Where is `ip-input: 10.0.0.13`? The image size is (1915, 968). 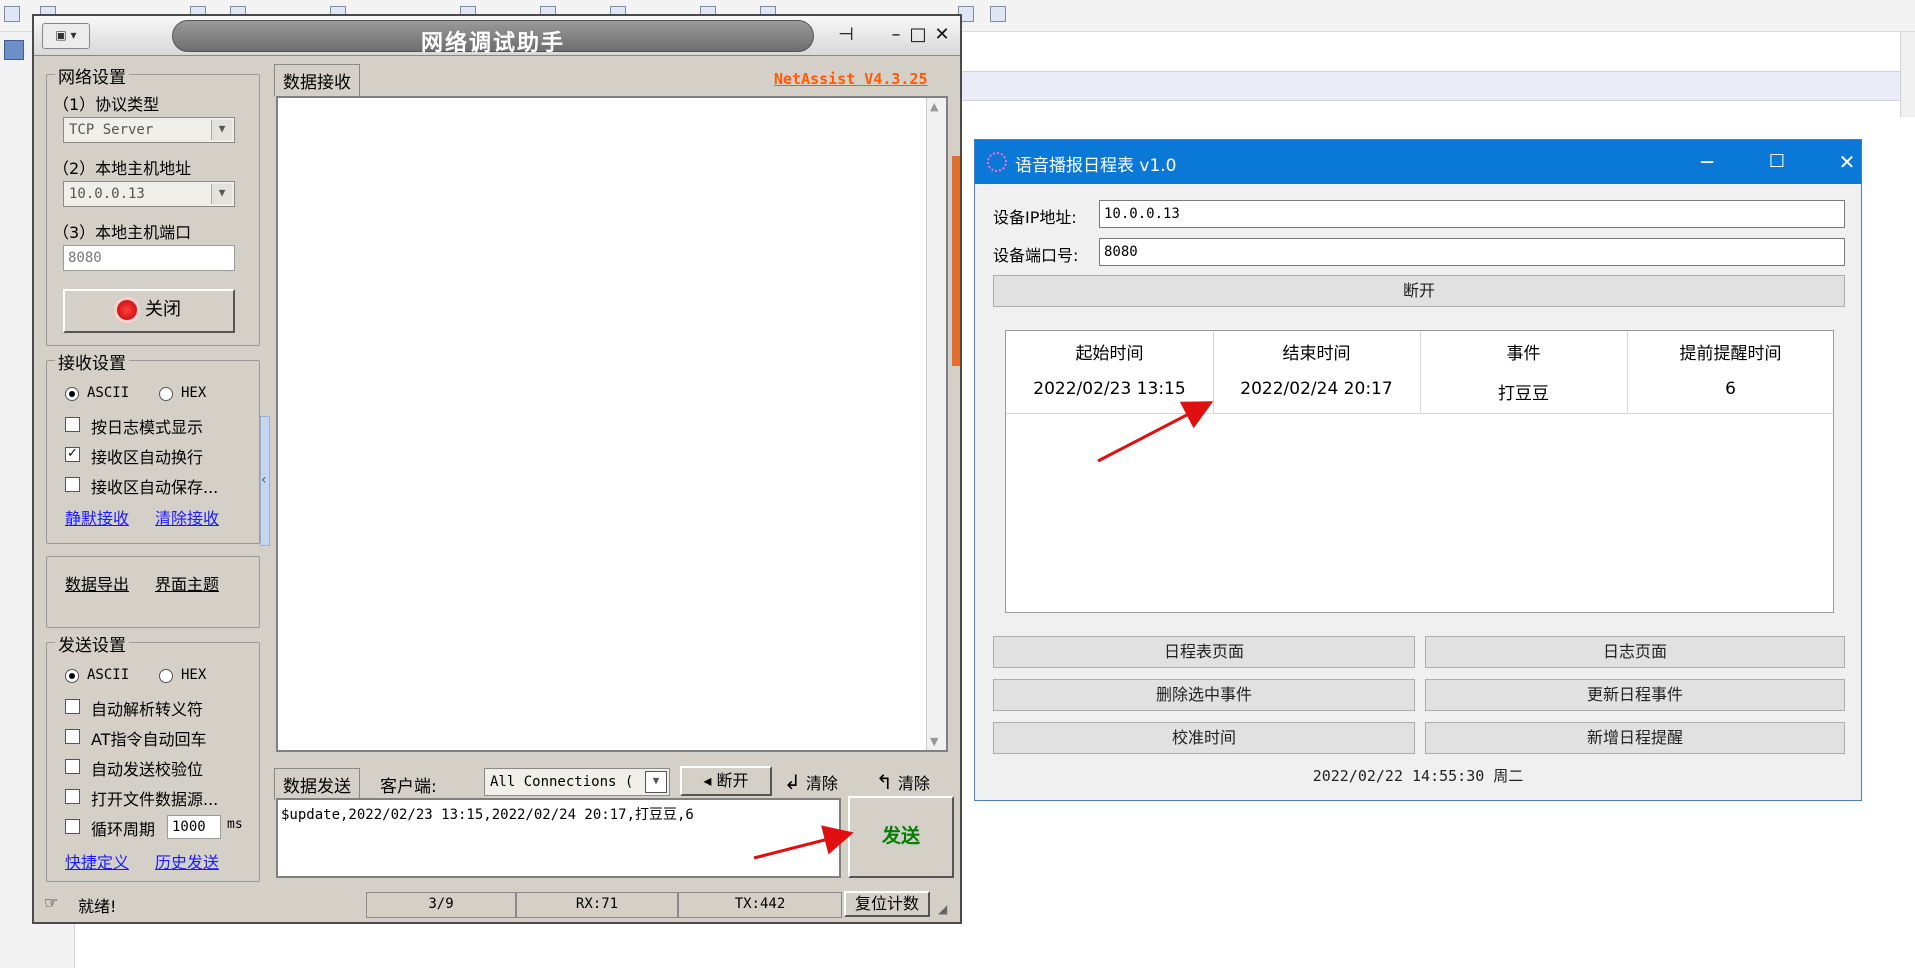
ip-input: 10.0.0.13 is located at coordinates (1472, 214).